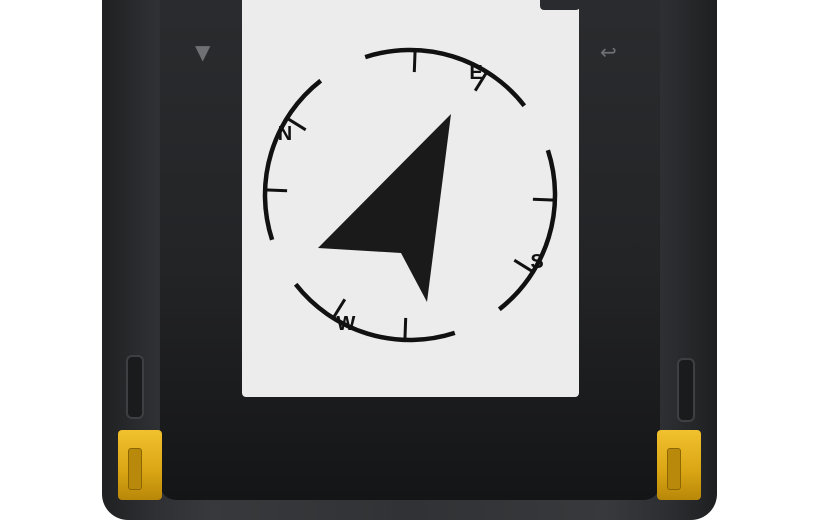  What do you see at coordinates (475, 73) in the screenshot?
I see `east-label: E` at bounding box center [475, 73].